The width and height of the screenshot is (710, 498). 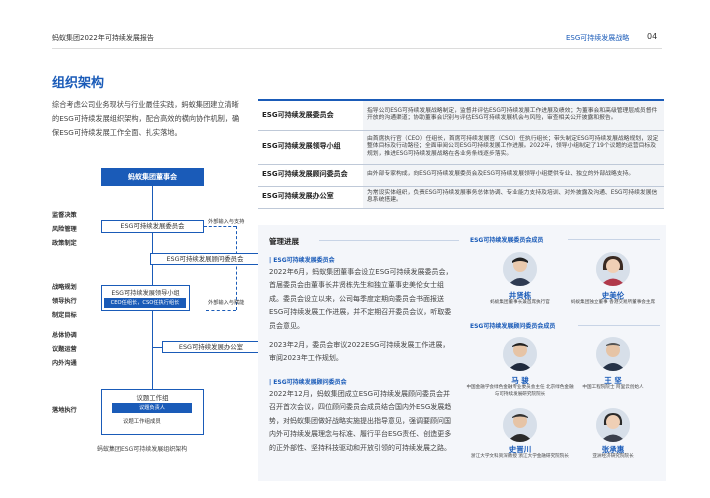 What do you see at coordinates (152, 177) in the screenshot?
I see `board-box: 蚂蚁集团董事会` at bounding box center [152, 177].